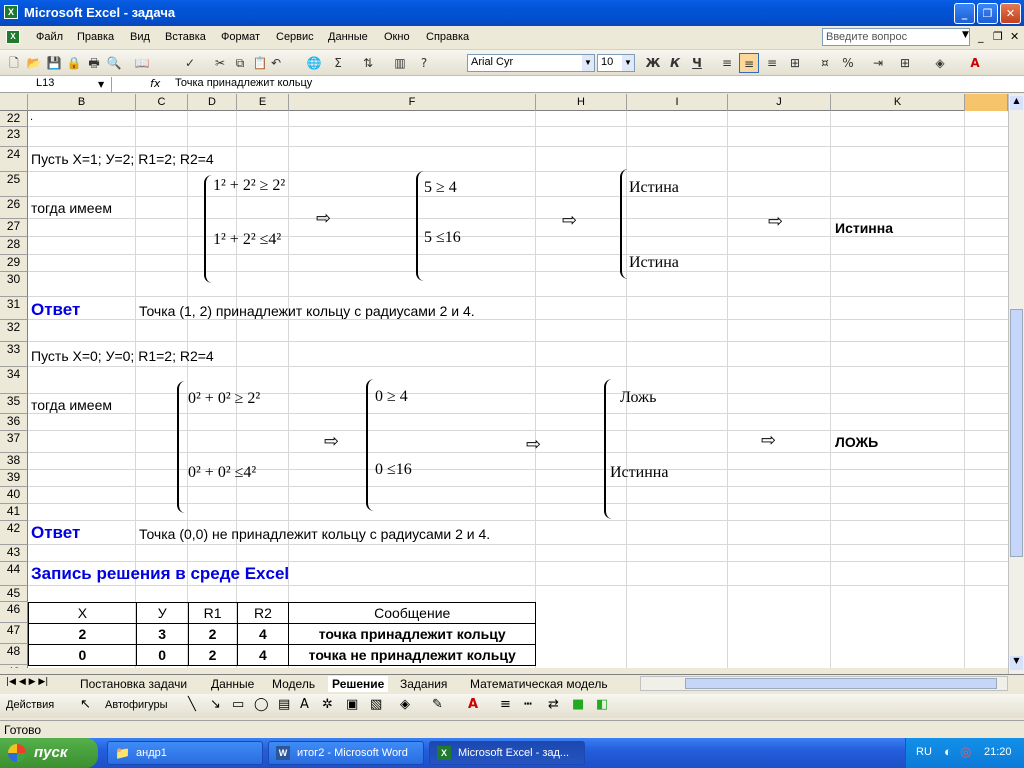 The width and height of the screenshot is (1024, 768). Describe the element at coordinates (94, 63) in the screenshot. I see `print-icon: 🖶` at that location.